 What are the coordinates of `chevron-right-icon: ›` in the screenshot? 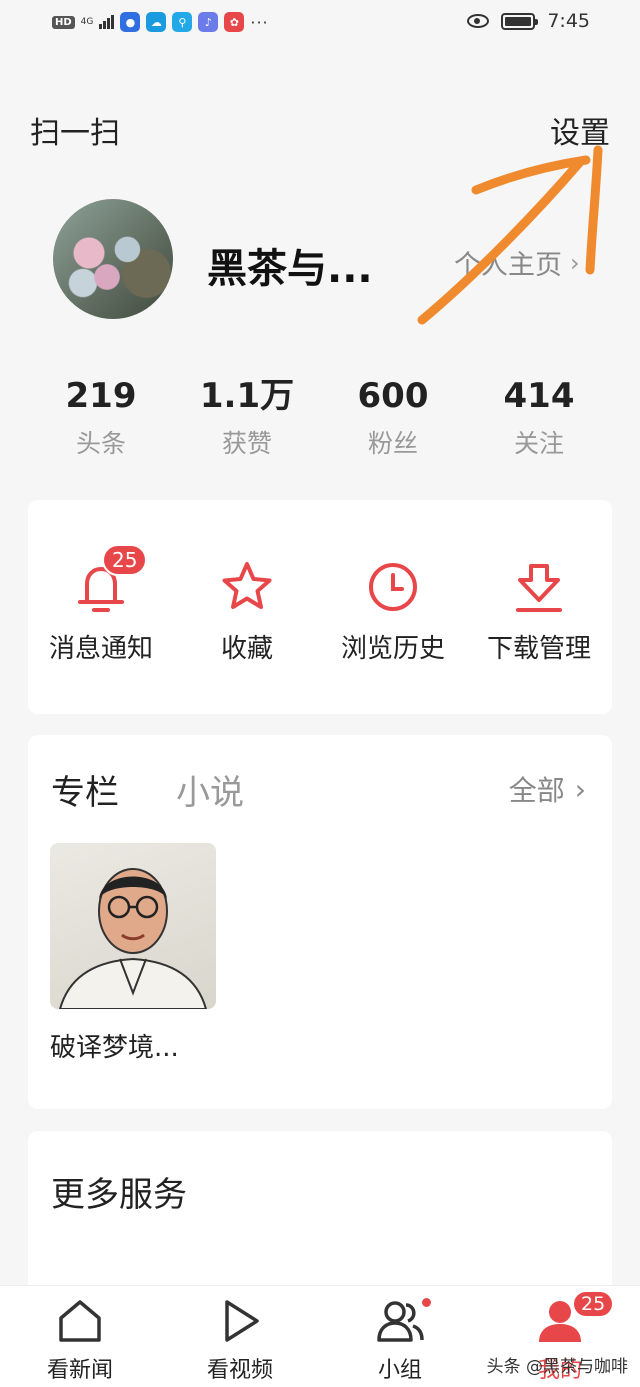 It's located at (580, 789).